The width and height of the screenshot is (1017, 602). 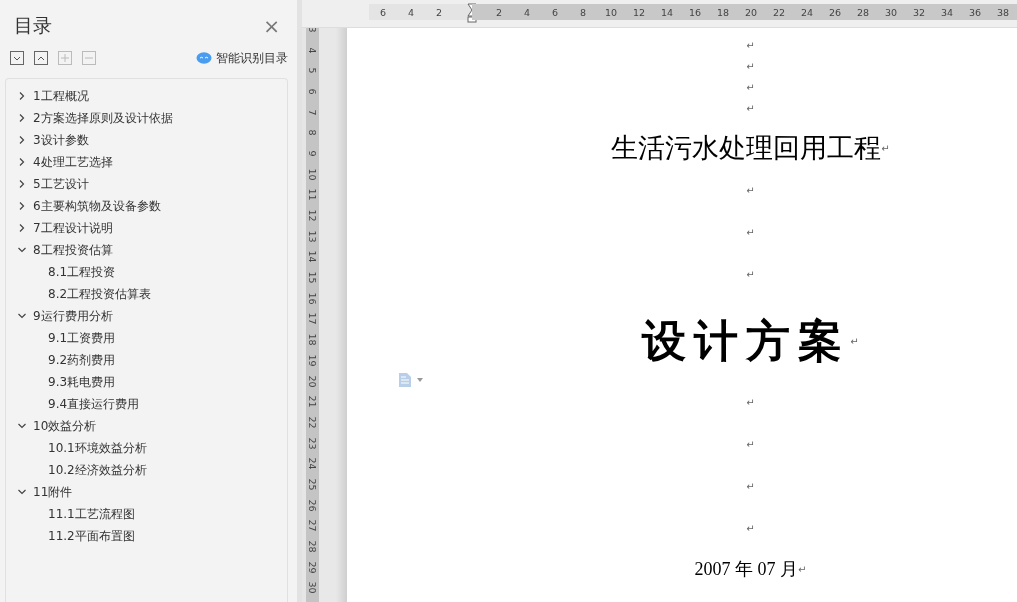 What do you see at coordinates (779, 12) in the screenshot?
I see `ruler-number: 22` at bounding box center [779, 12].